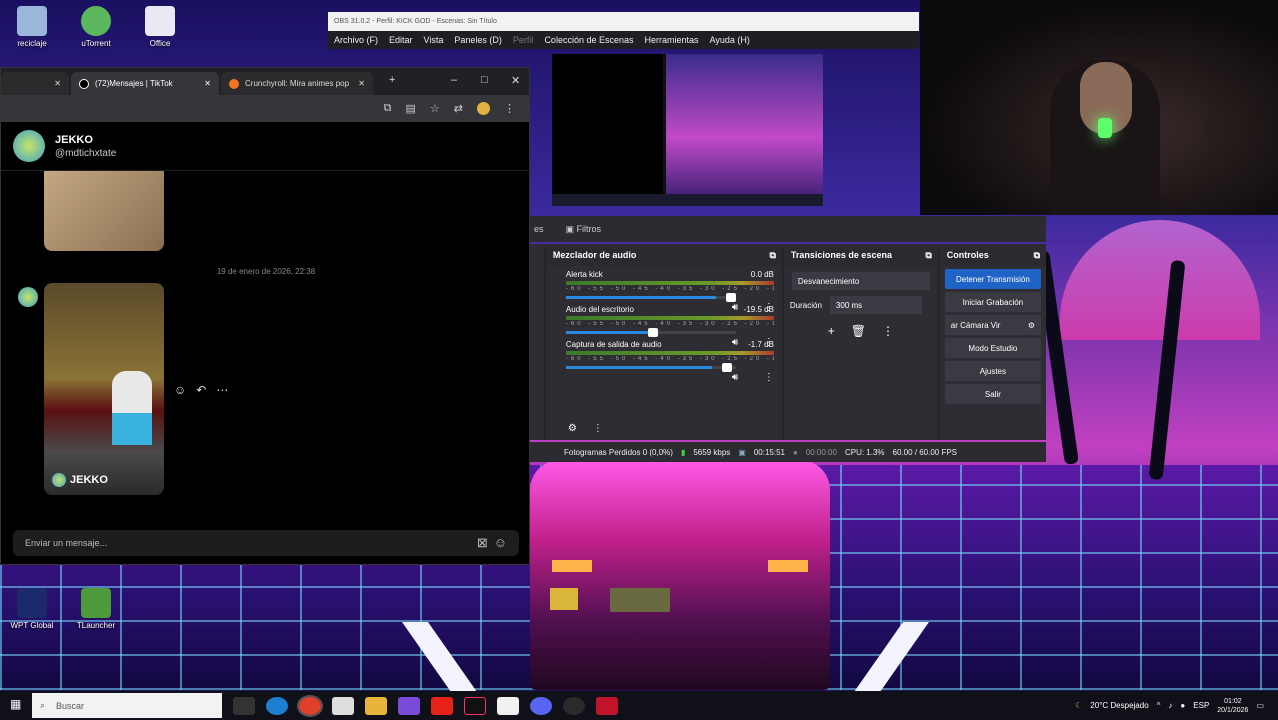 This screenshot has width=1278, height=720. Describe the element at coordinates (484, 80) in the screenshot. I see `maximize-button: □` at that location.